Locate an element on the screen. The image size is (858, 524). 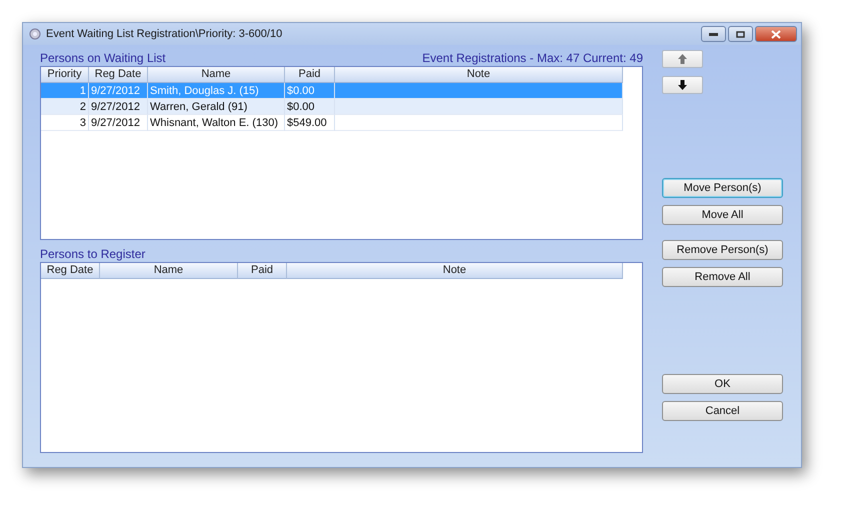
list-row: 2 9/27/2012 Warren, Gerald (91) $0.00 is located at coordinates (332, 107).